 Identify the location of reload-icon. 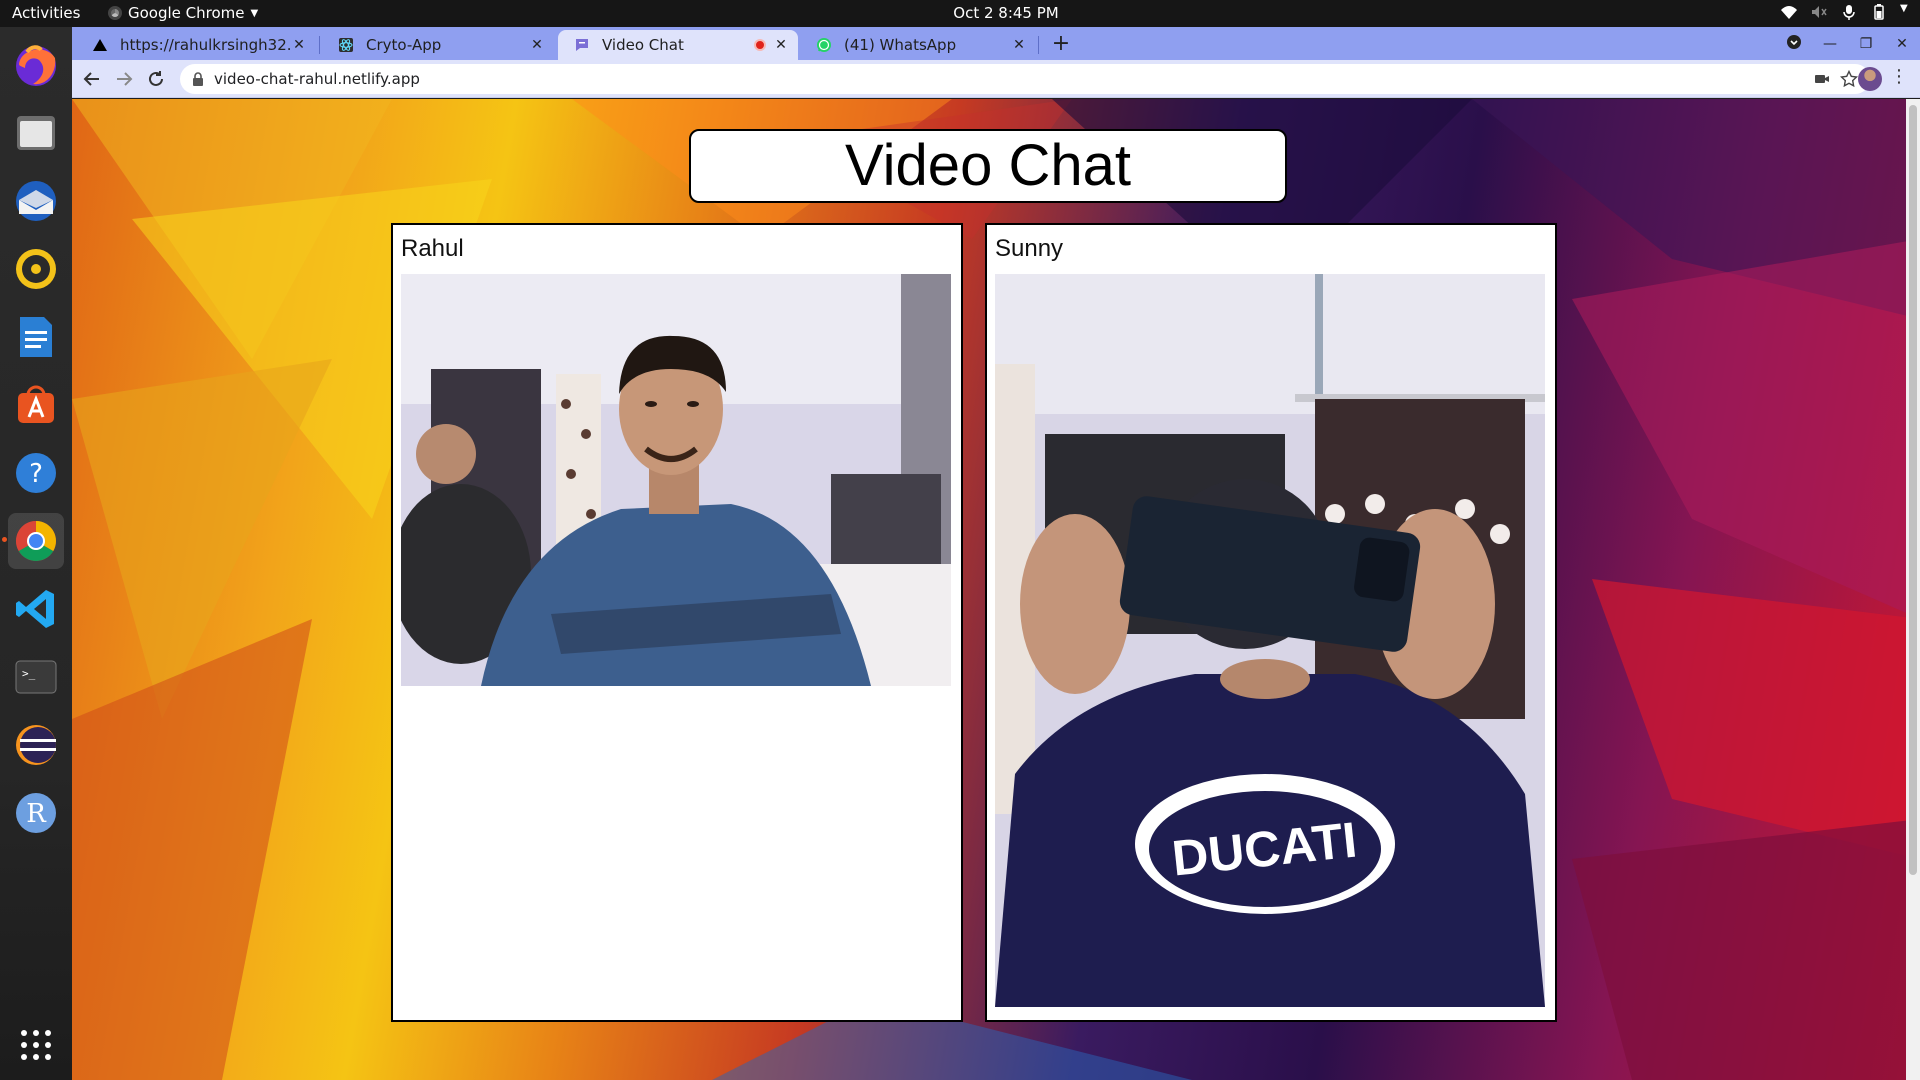
(156, 78).